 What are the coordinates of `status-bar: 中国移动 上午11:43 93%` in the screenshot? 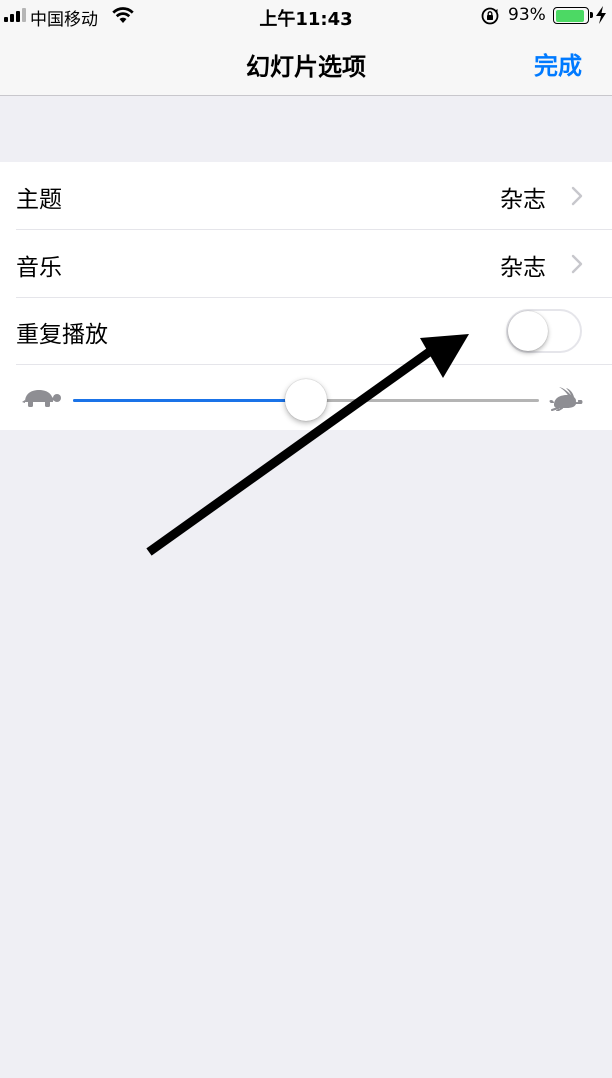 It's located at (306, 16).